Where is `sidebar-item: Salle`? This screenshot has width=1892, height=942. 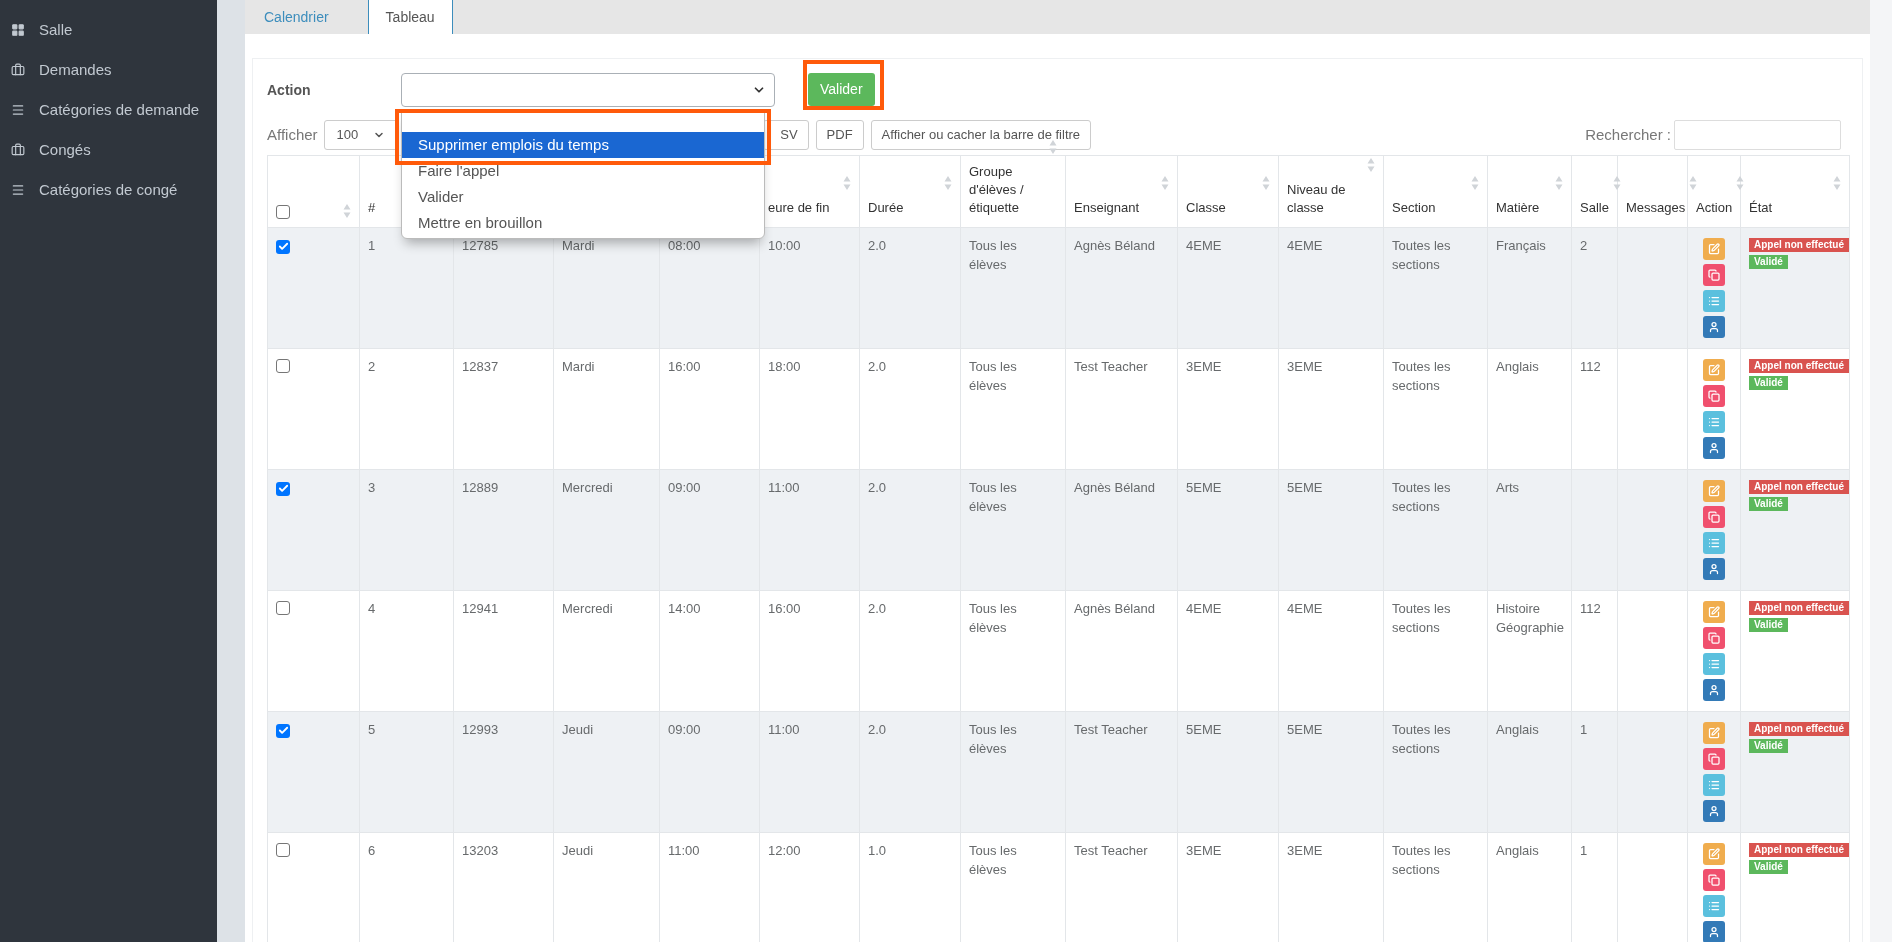
sidebar-item: Salle is located at coordinates (108, 30).